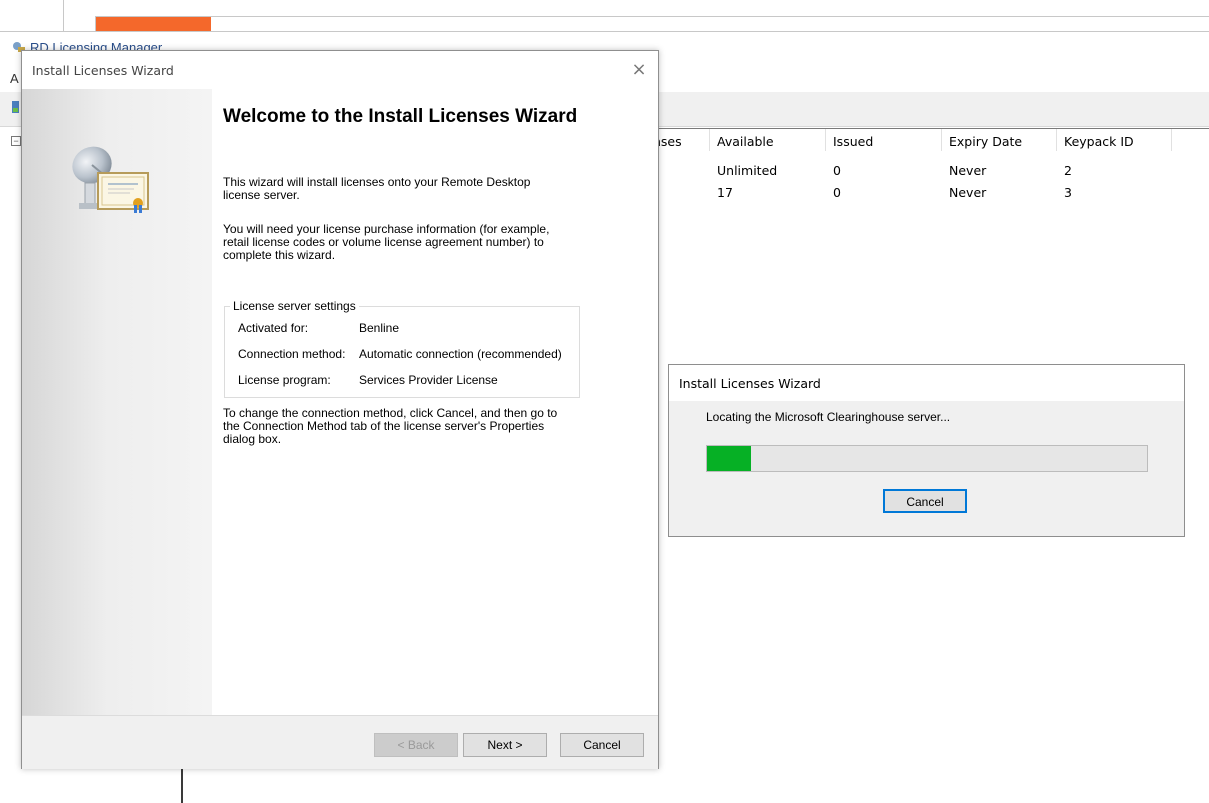 The height and width of the screenshot is (803, 1209). Describe the element at coordinates (924, 128) in the screenshot. I see `table-header-divider` at that location.